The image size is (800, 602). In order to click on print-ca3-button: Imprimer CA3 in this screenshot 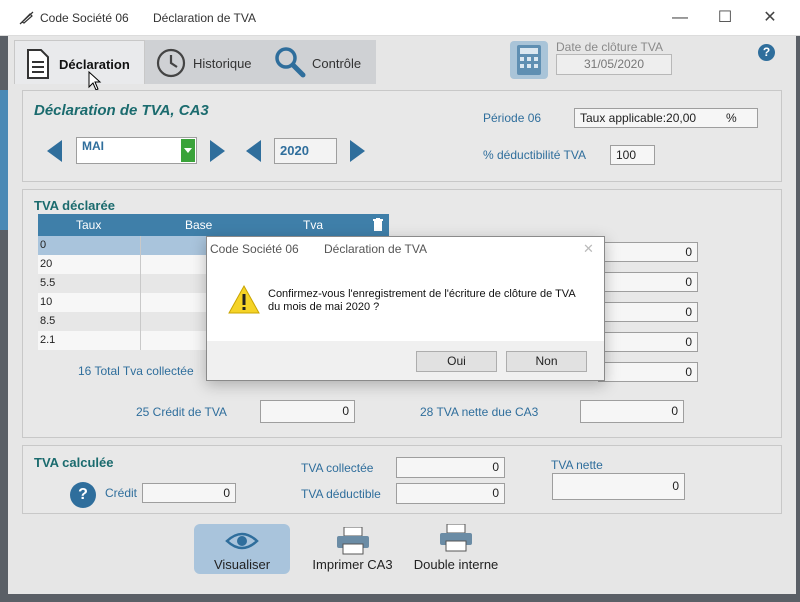, I will do `click(352, 549)`.